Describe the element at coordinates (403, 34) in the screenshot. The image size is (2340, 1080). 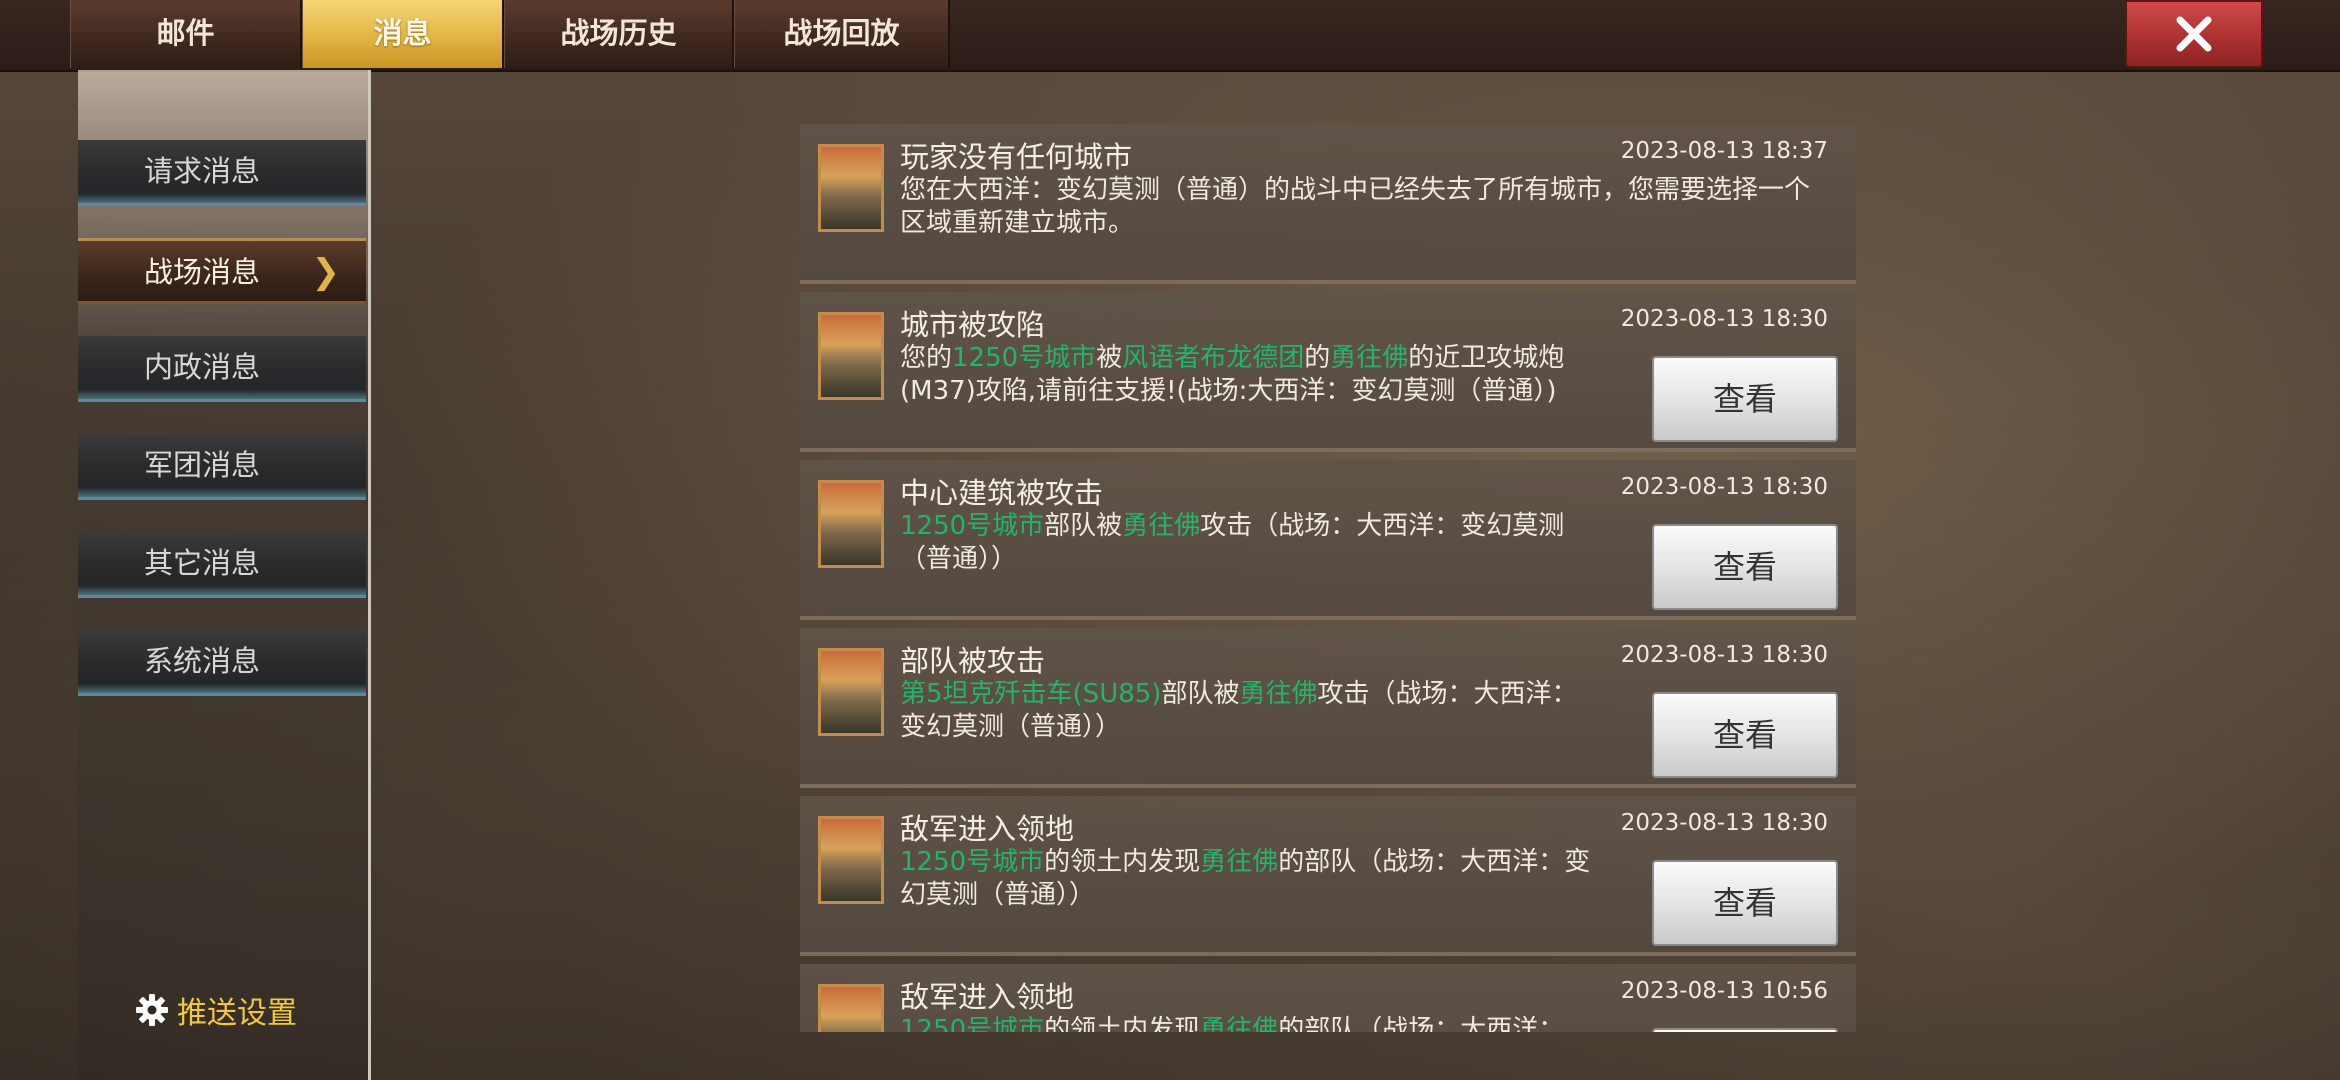
I see `tab-messages: 消息` at that location.